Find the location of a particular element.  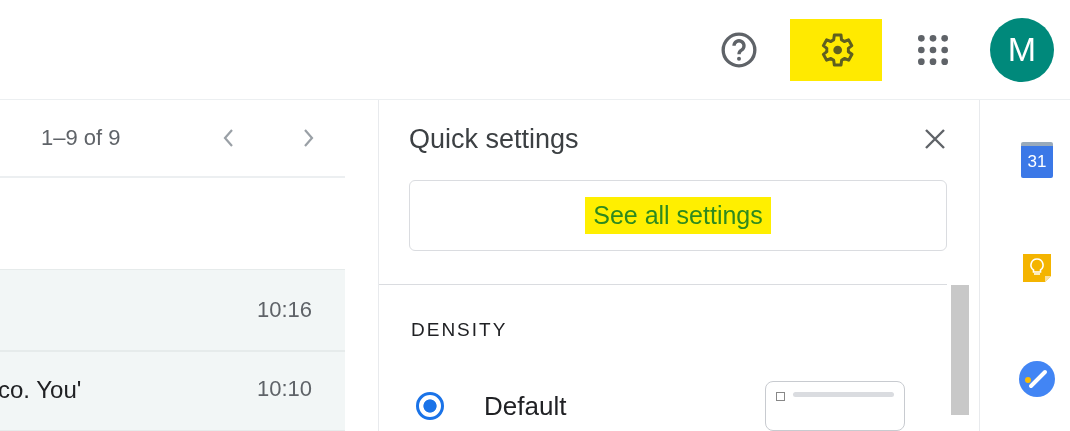

scrollbar is located at coordinates (960, 350).